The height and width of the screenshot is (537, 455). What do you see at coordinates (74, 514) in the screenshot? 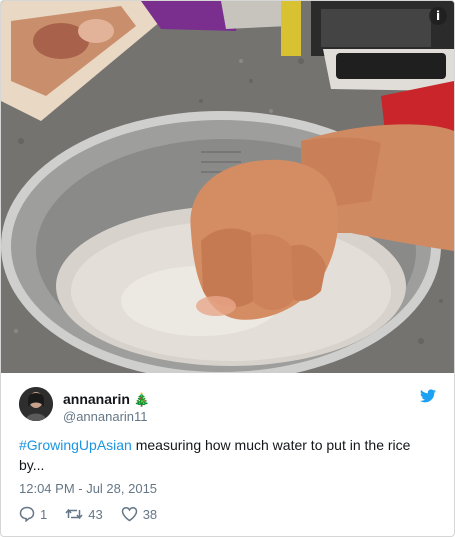
I see `retweet-icon` at bounding box center [74, 514].